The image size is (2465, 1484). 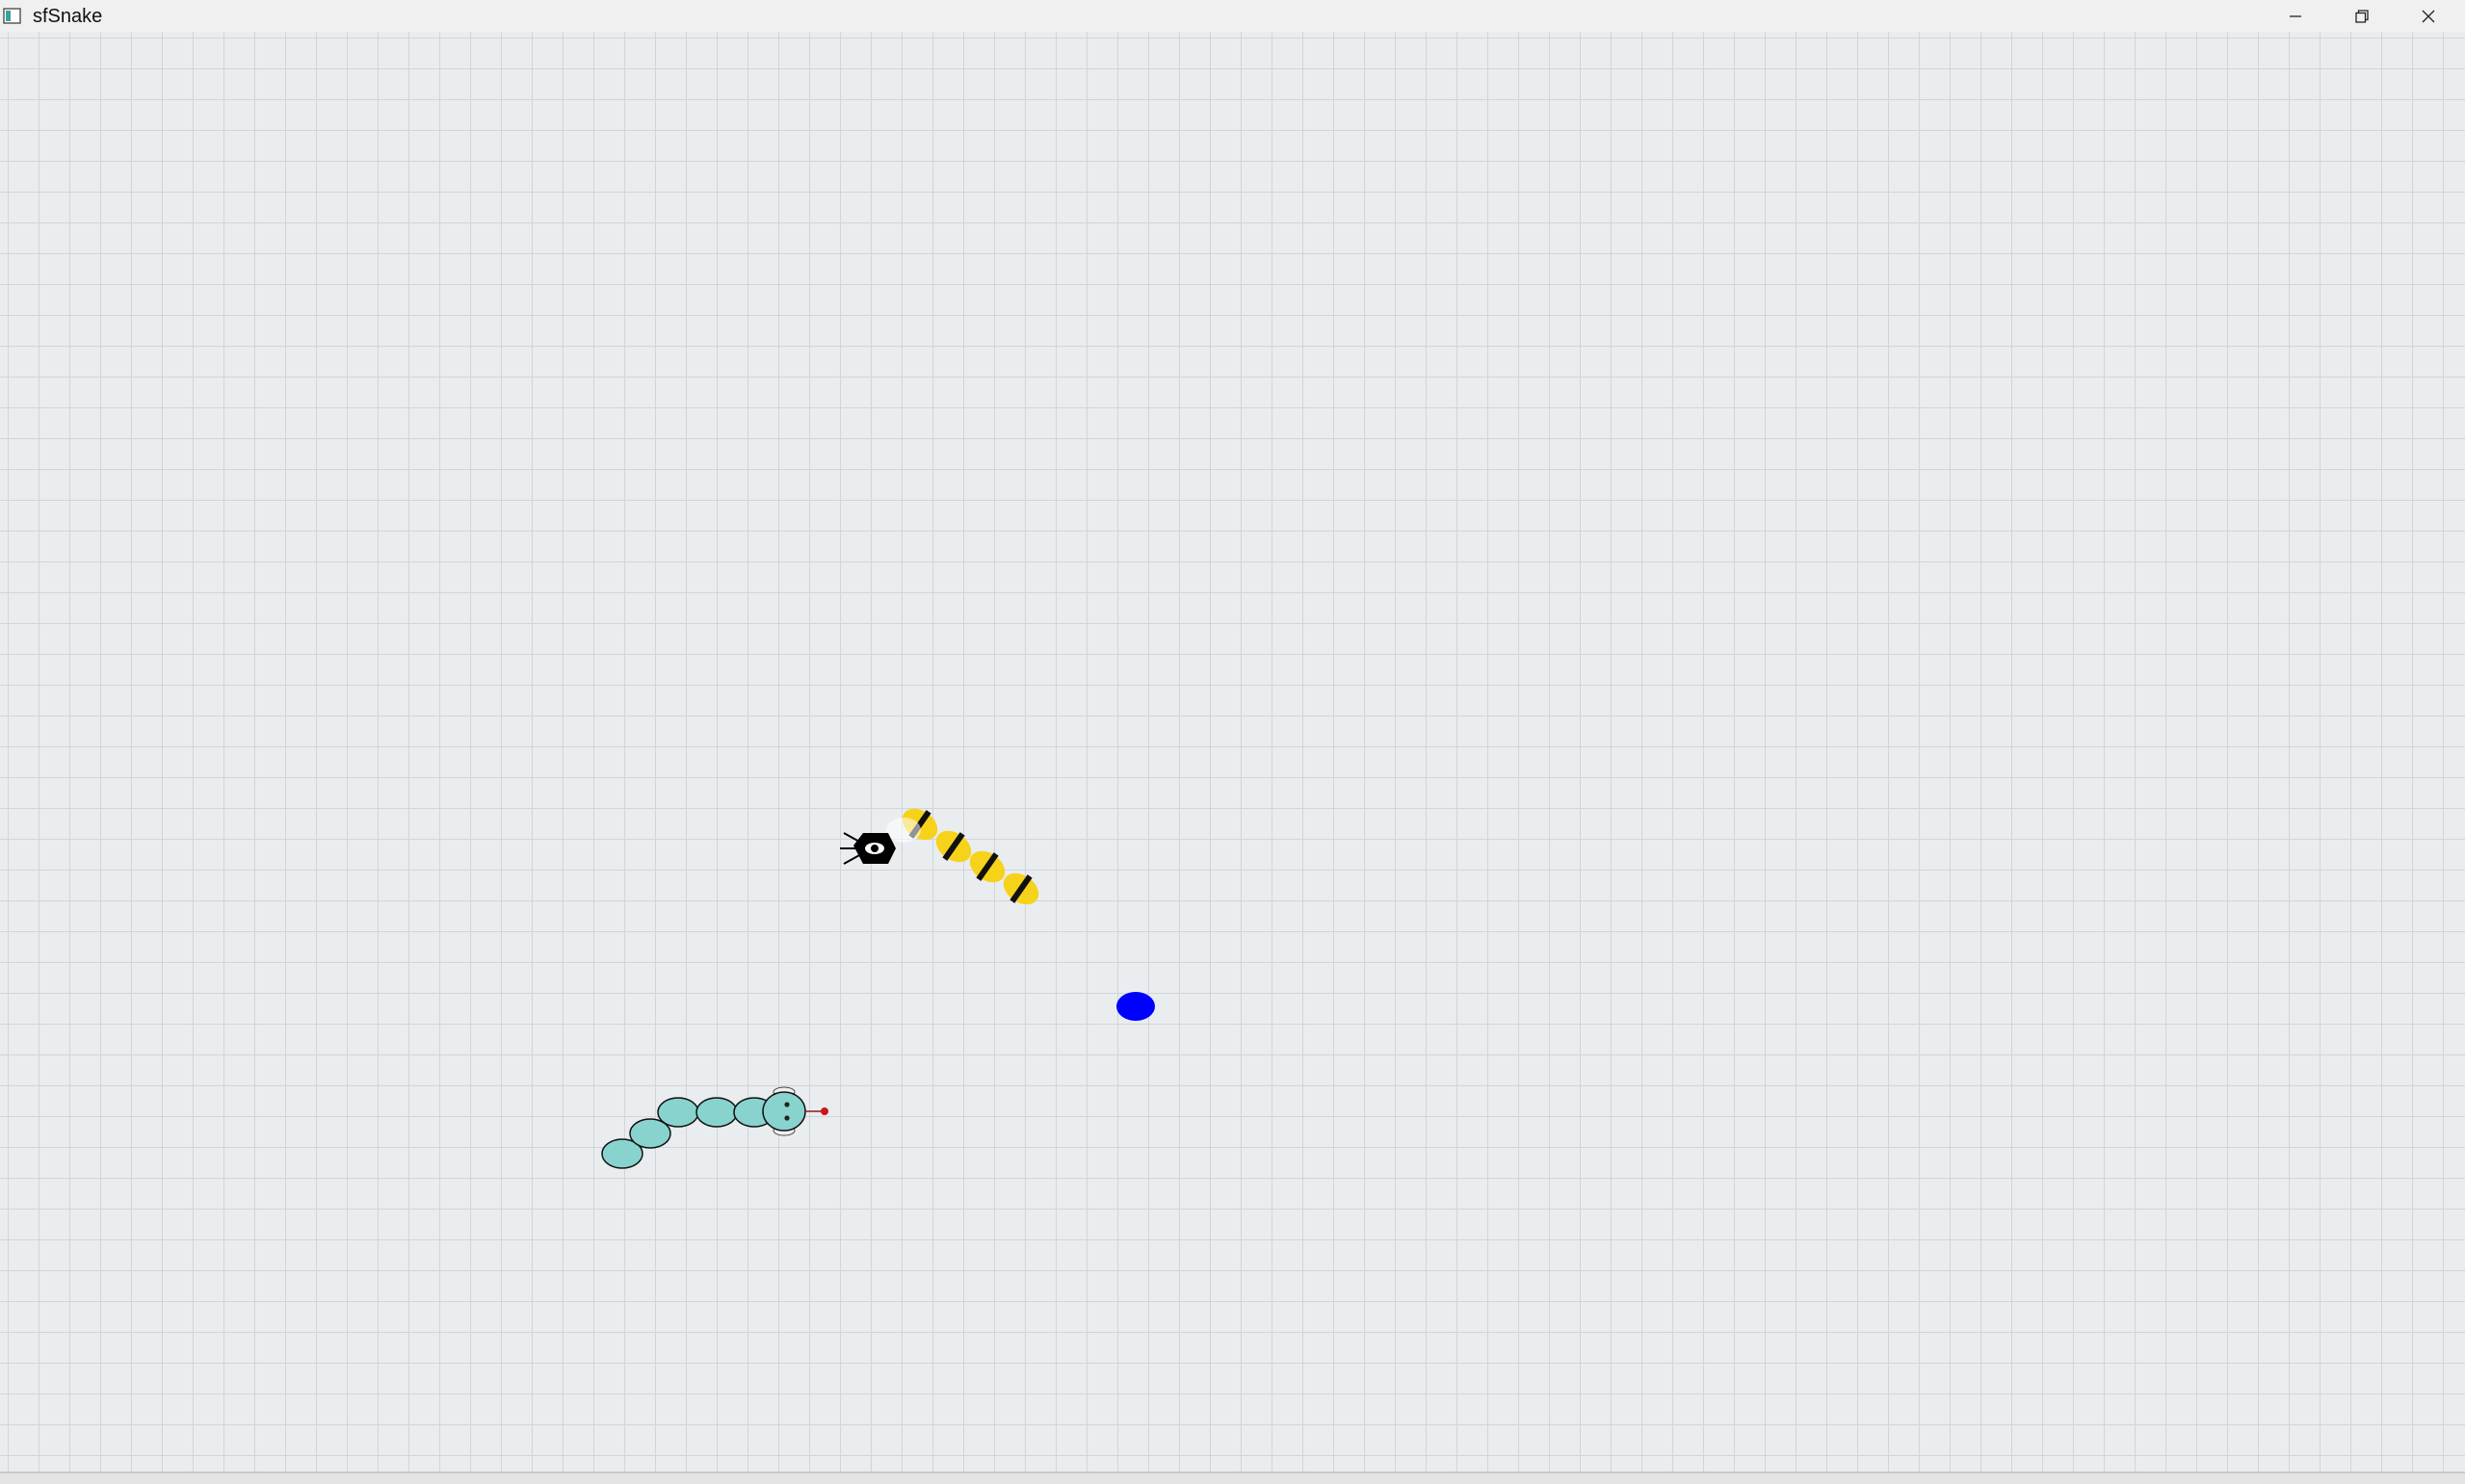 I want to click on fruit, so click(x=1135, y=1006).